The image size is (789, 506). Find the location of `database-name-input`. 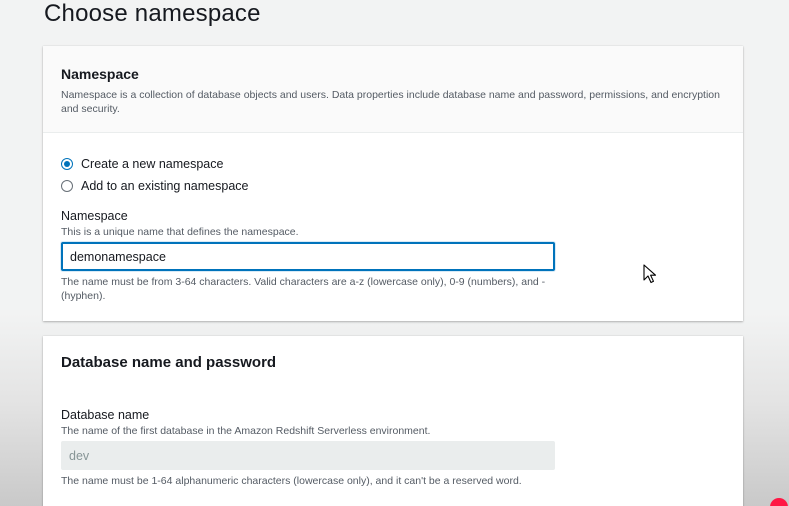

database-name-input is located at coordinates (308, 455).